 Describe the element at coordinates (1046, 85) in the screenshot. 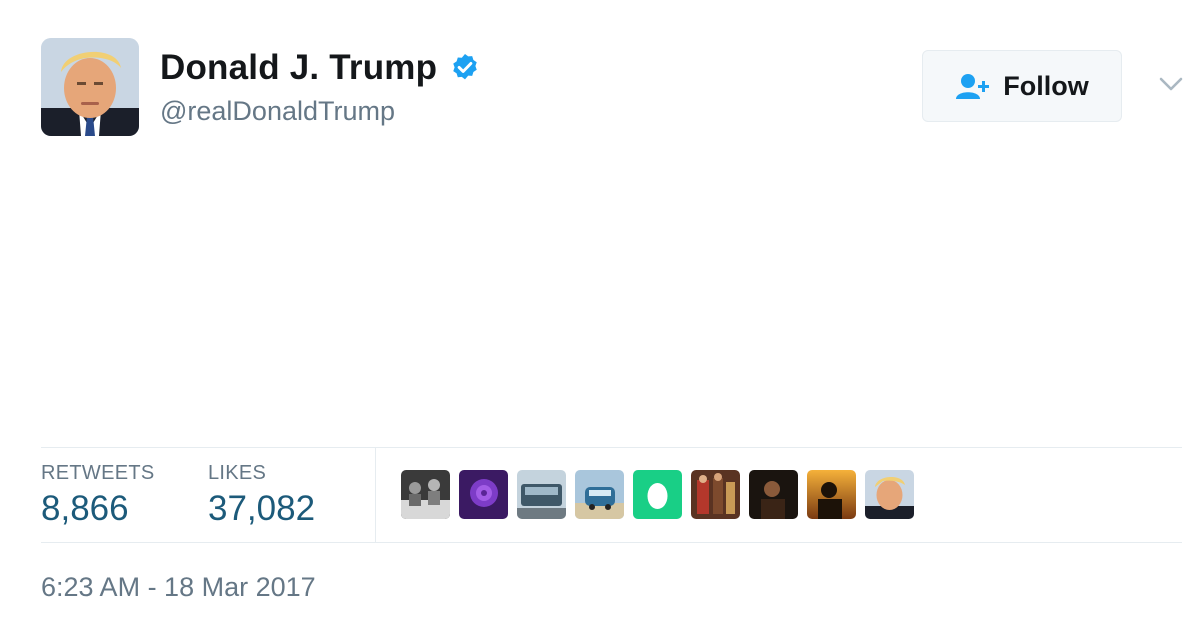

I see `follow-button-label: Follow` at that location.